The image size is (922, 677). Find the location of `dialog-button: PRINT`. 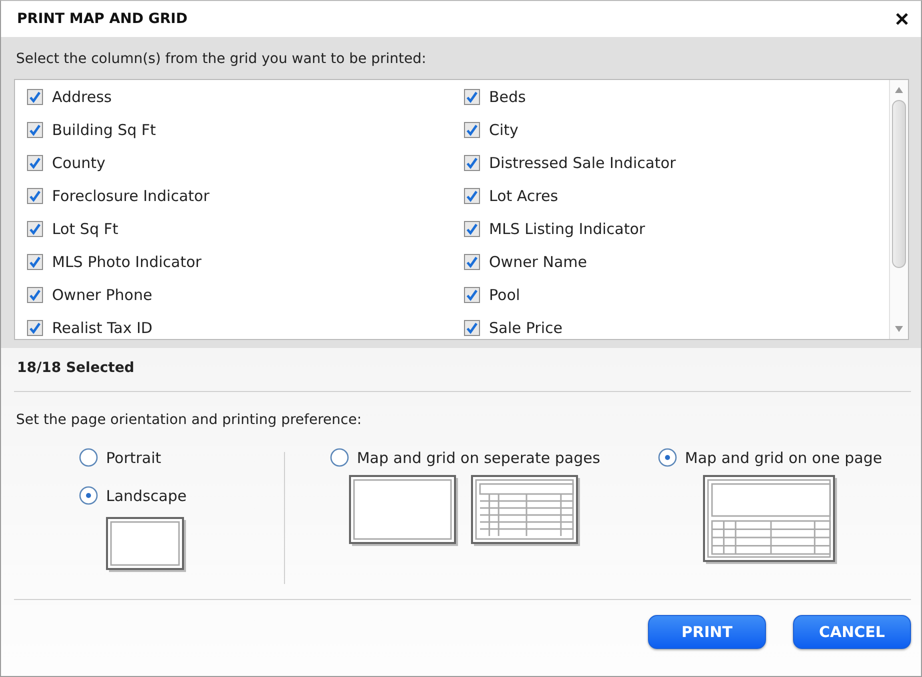

dialog-button: PRINT is located at coordinates (707, 632).